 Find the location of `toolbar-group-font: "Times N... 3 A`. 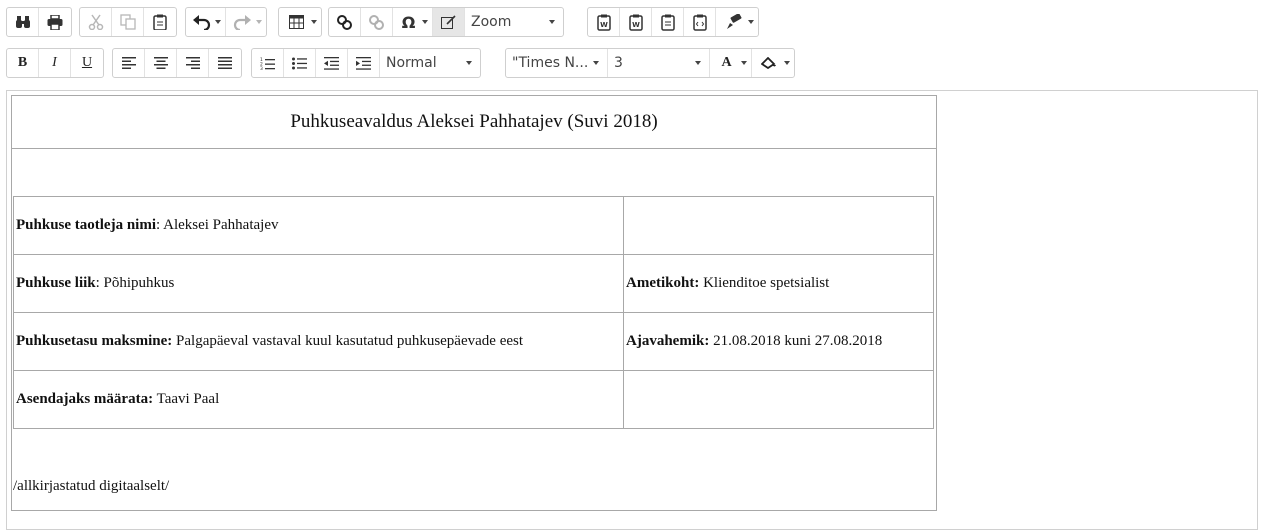

toolbar-group-font: "Times N... 3 A is located at coordinates (650, 63).